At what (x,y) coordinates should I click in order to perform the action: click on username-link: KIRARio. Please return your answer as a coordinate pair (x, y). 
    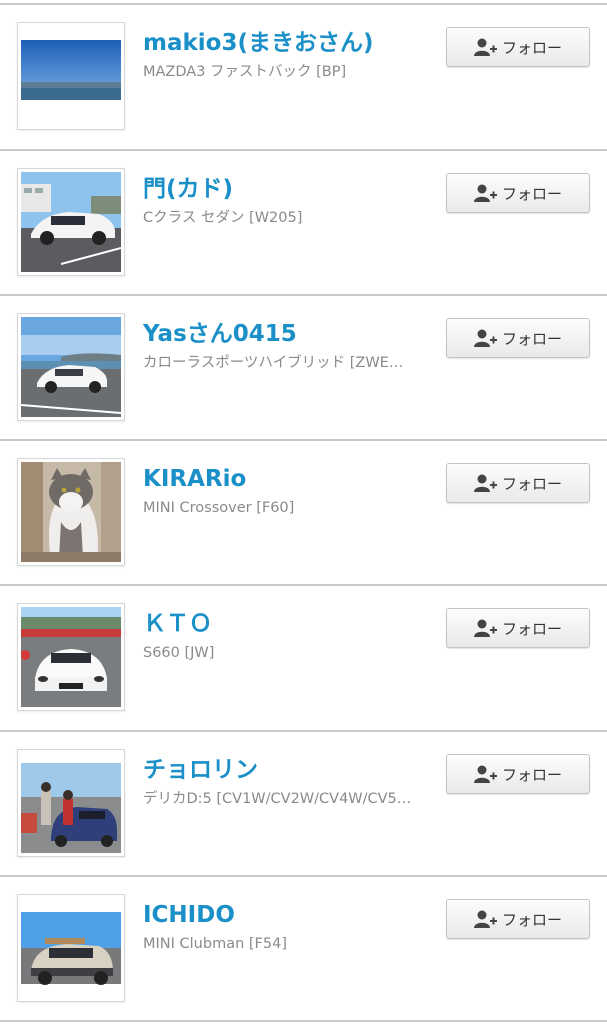
    Looking at the image, I should click on (194, 479).